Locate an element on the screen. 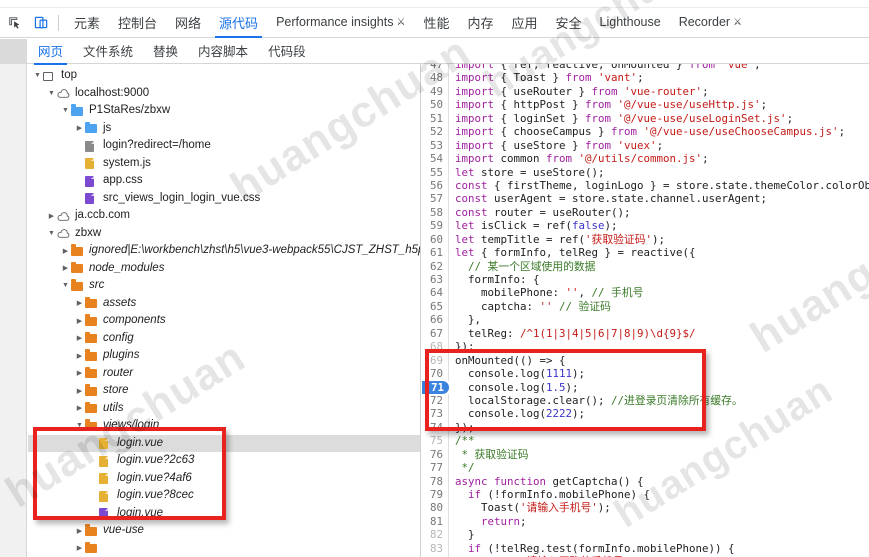 The width and height of the screenshot is (869, 557). device-toolbar-icon is located at coordinates (41, 23).